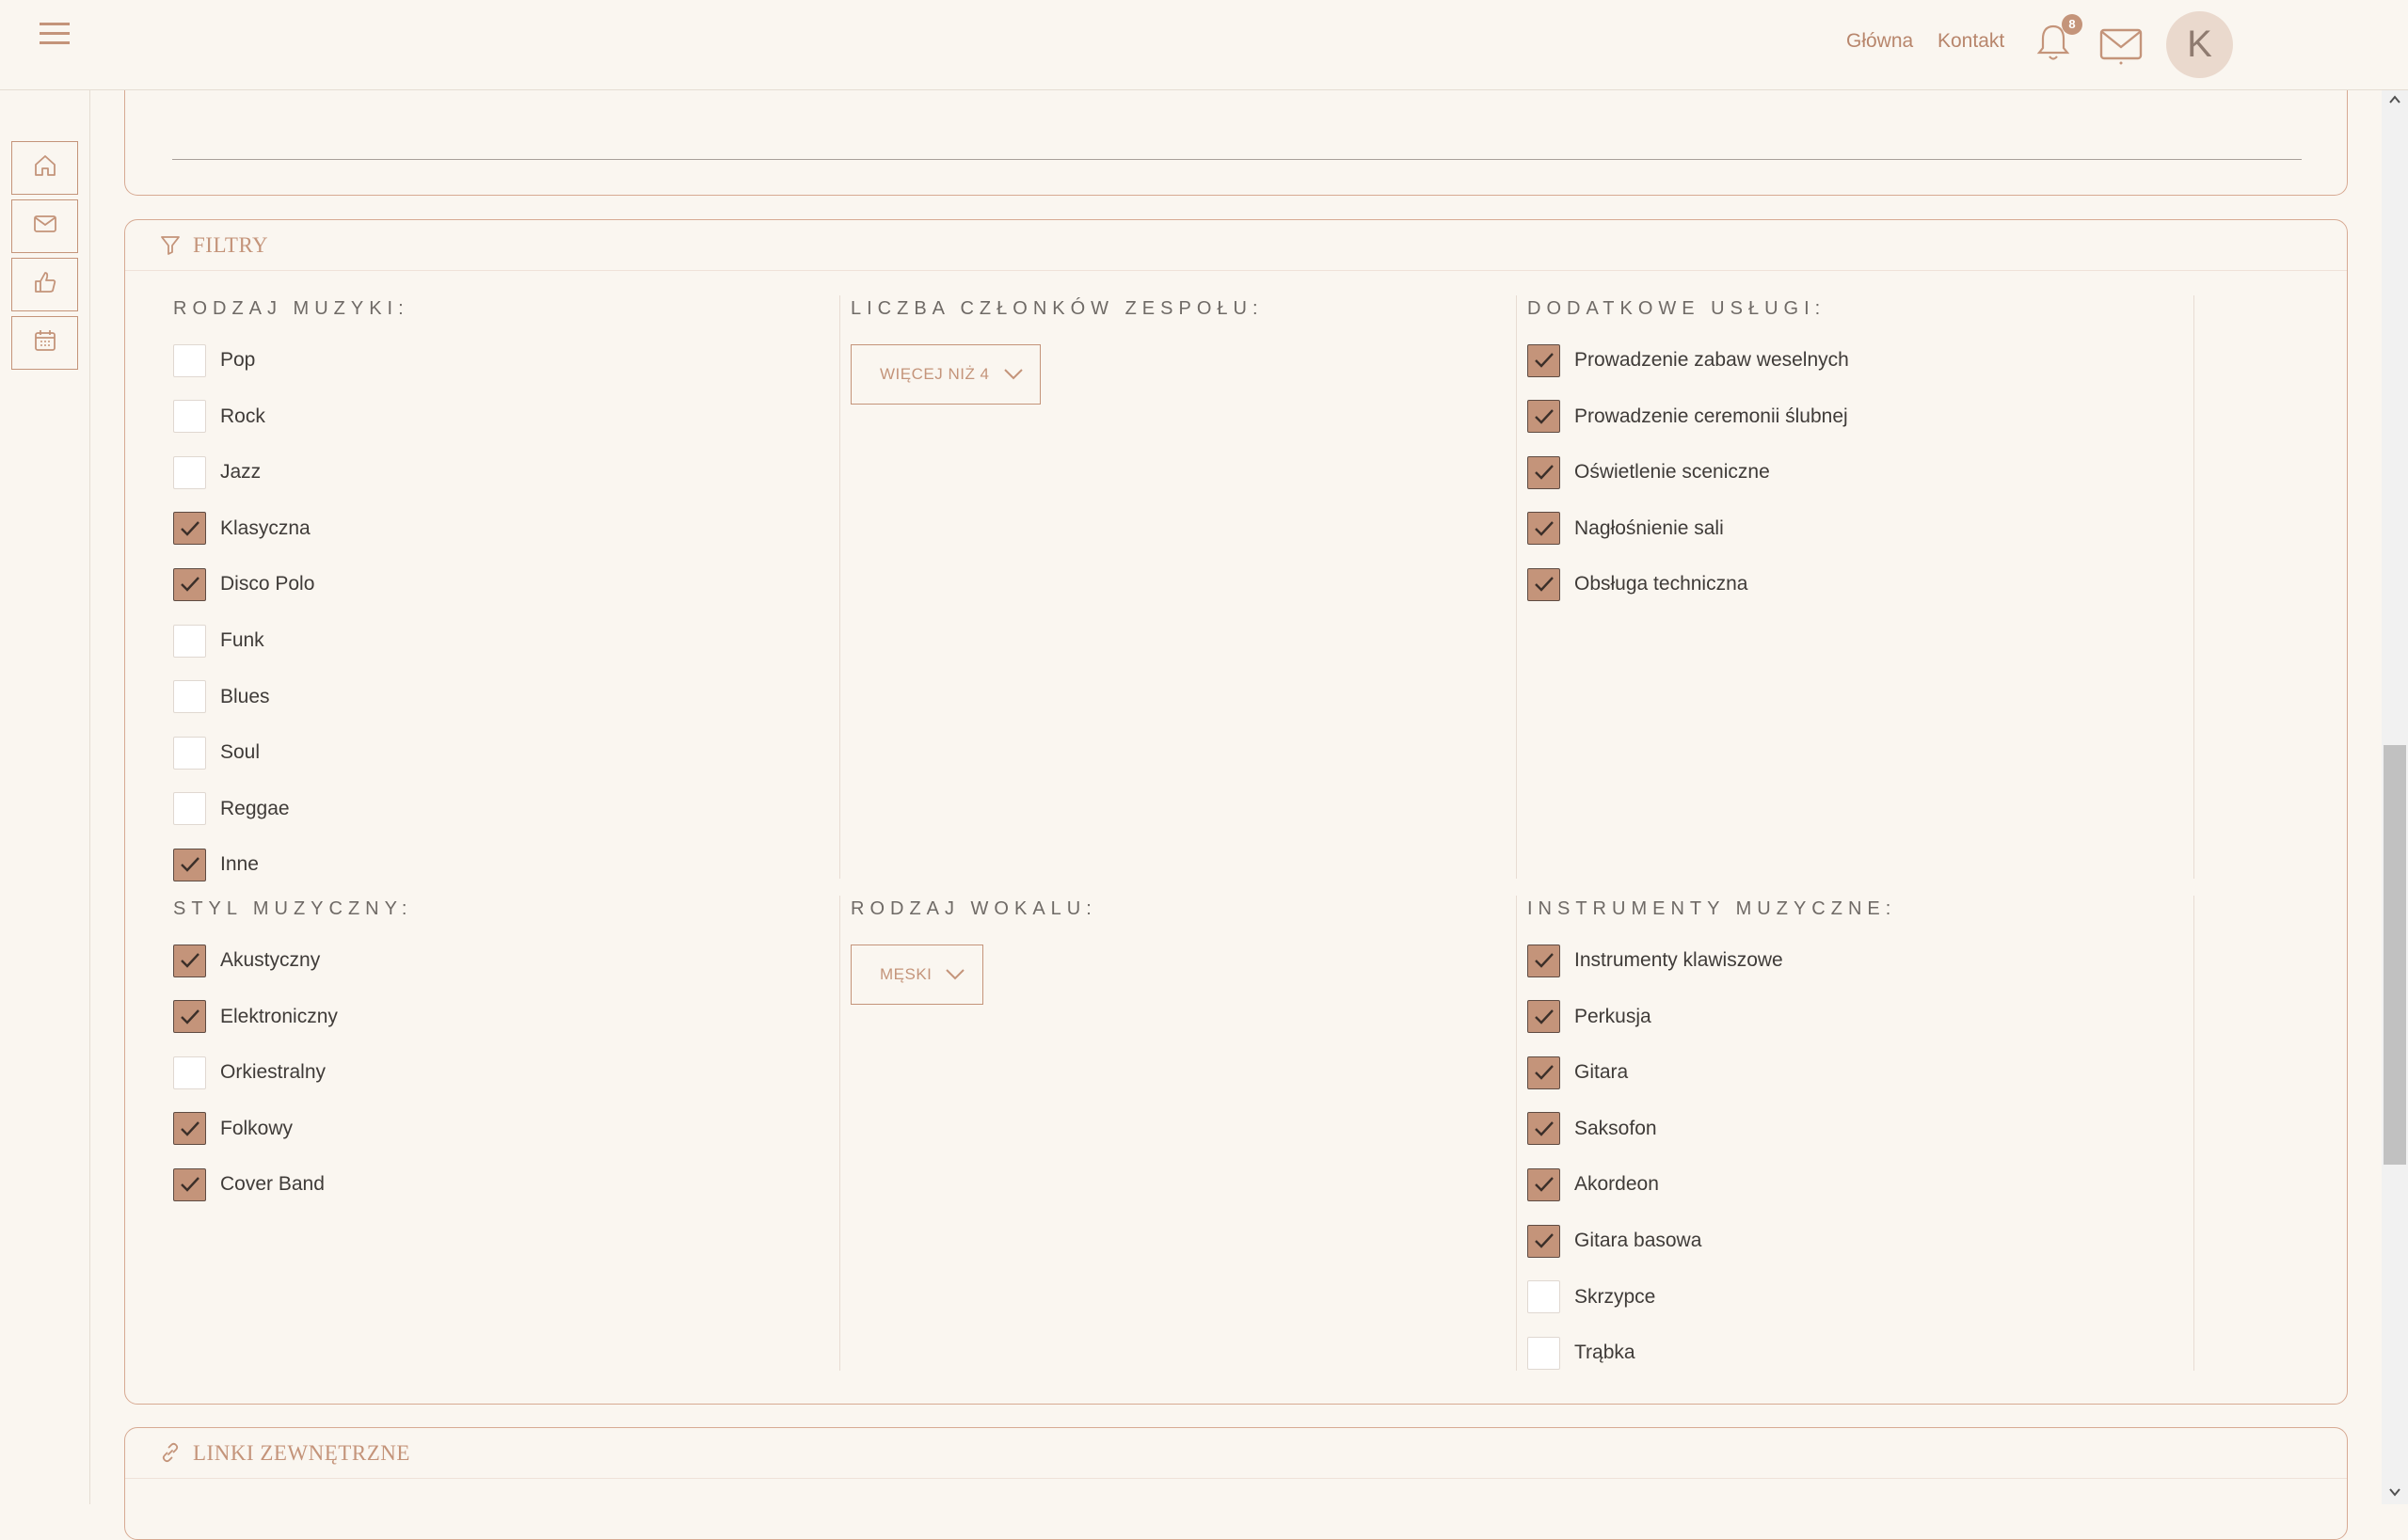 This screenshot has height=1540, width=2408. Describe the element at coordinates (1712, 908) in the screenshot. I see `instruments-title: INSTRUMENTY MUZYCZNE:` at that location.